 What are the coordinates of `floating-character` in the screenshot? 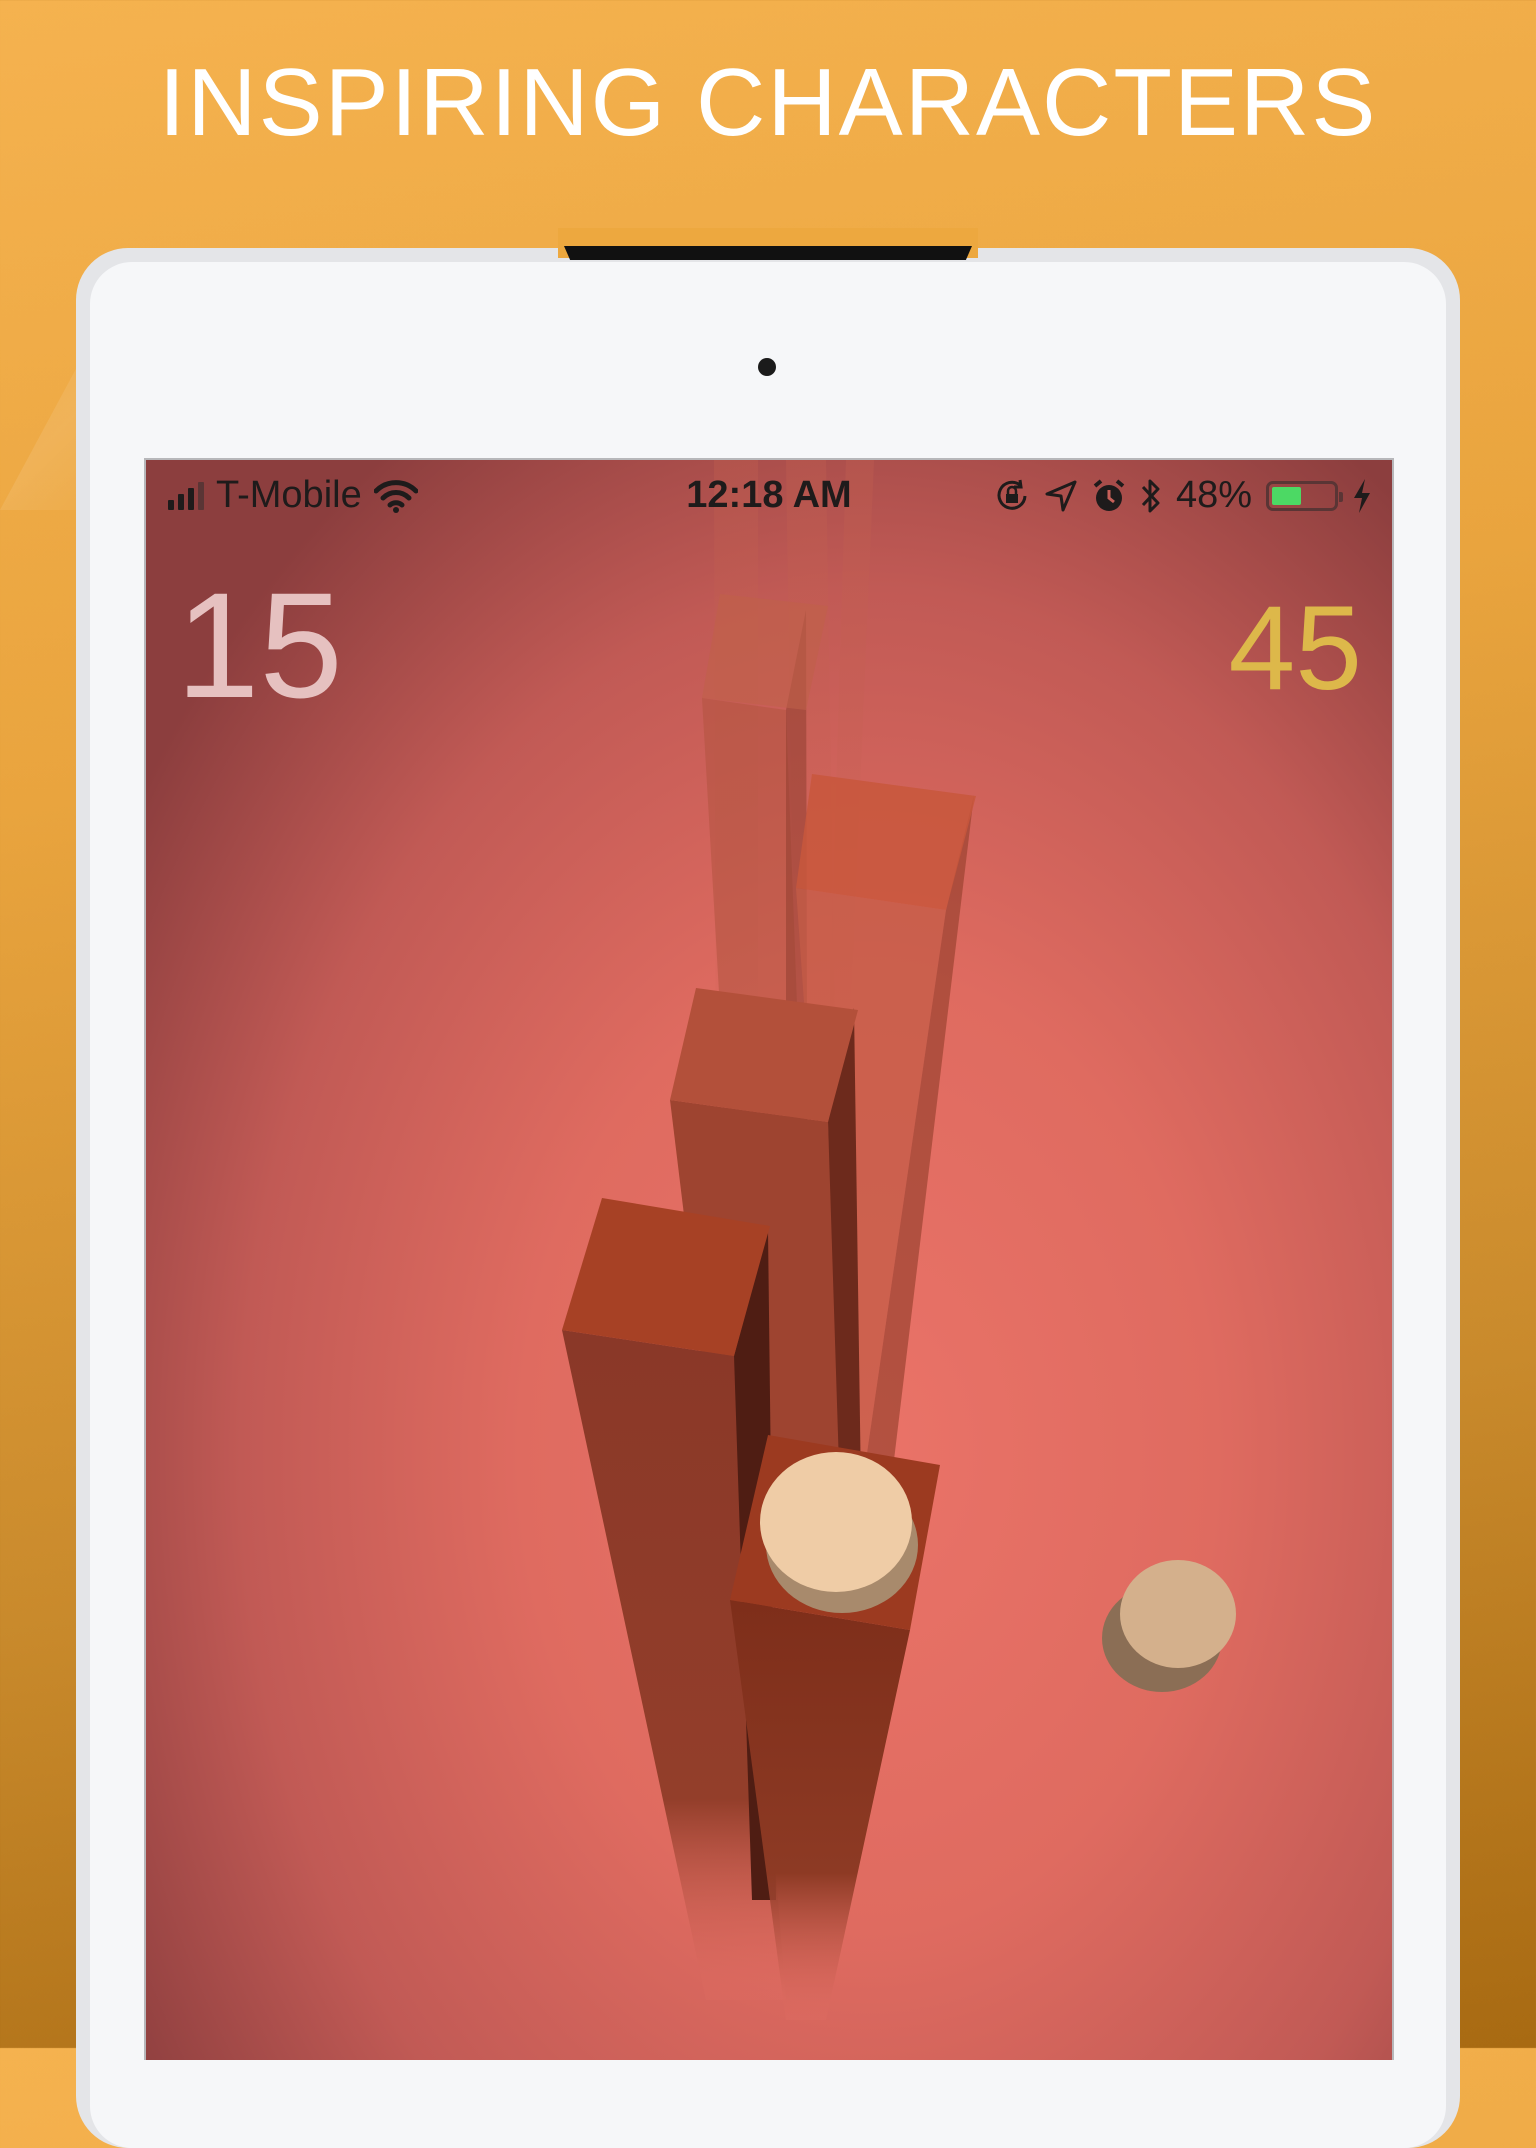 It's located at (1169, 1626).